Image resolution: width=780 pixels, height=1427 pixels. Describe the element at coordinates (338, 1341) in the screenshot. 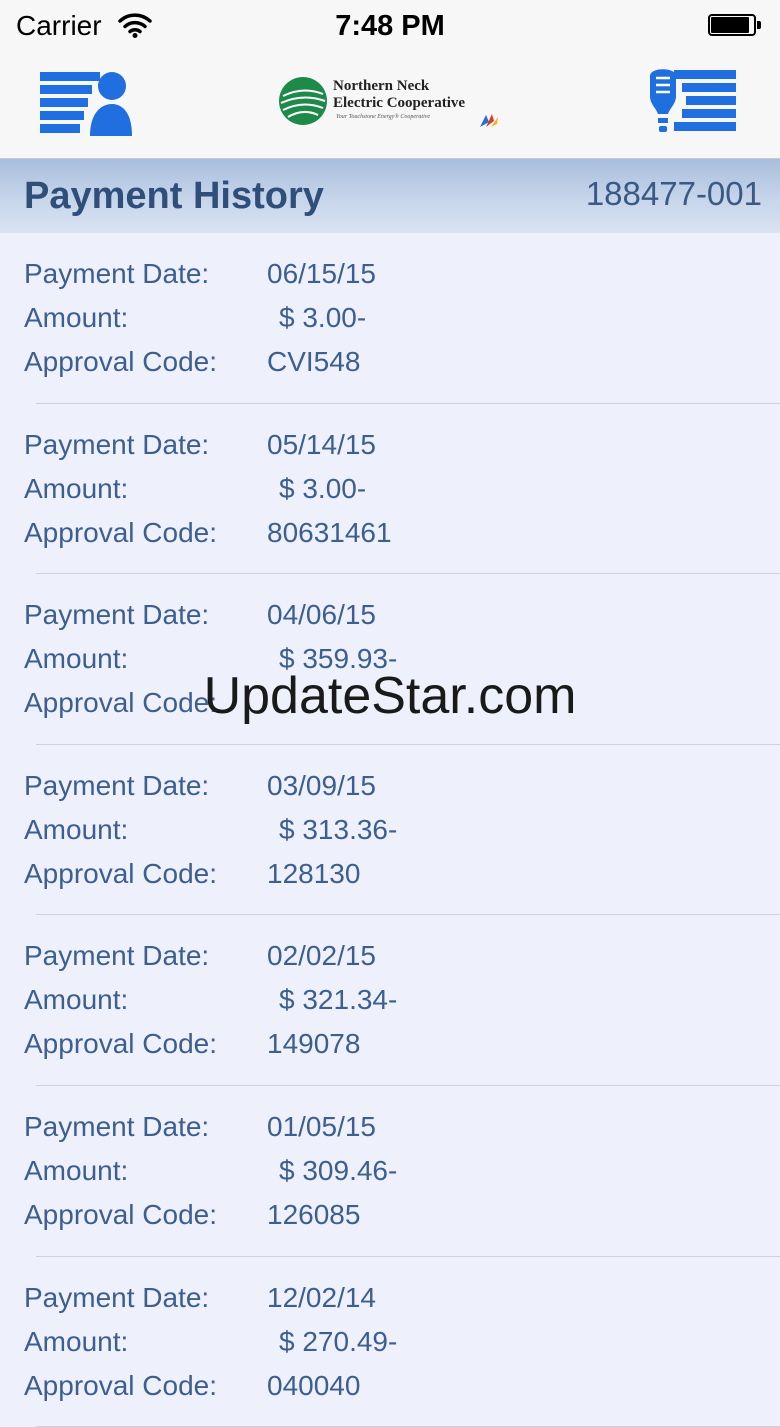

I see `amount-value: $ 270.49-` at that location.